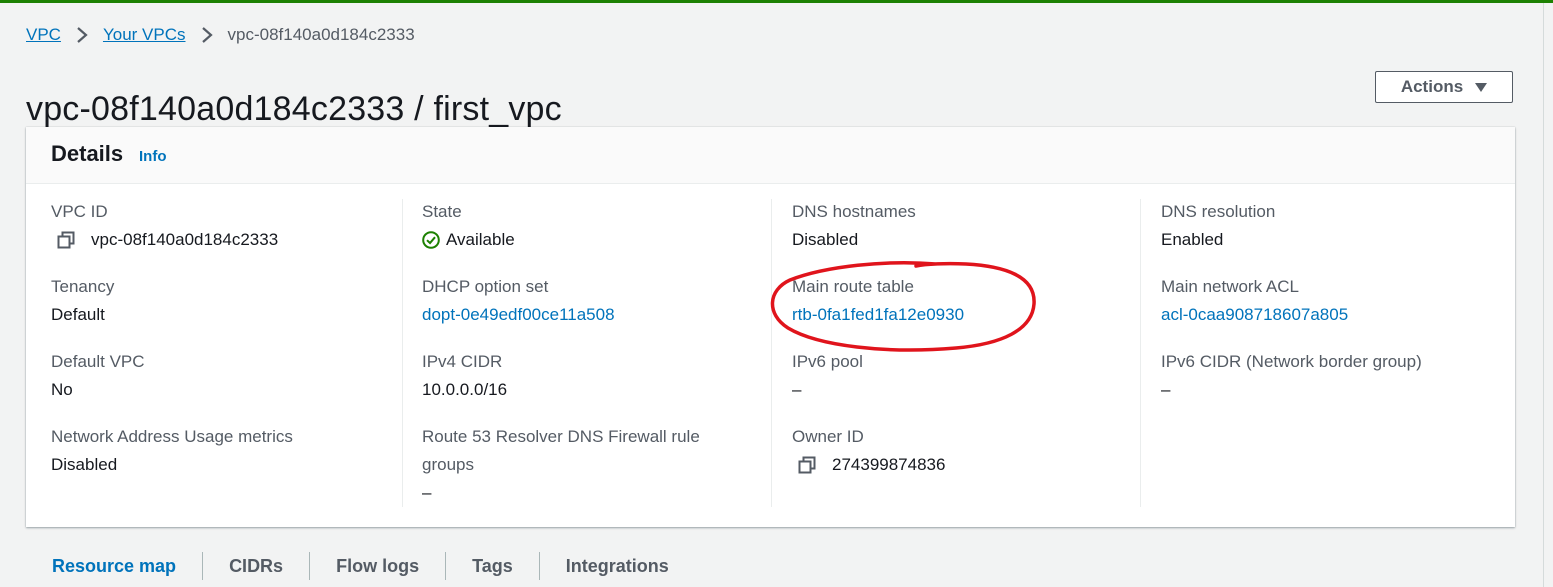 The width and height of the screenshot is (1553, 587). What do you see at coordinates (1230, 286) in the screenshot?
I see `field-label: Main network ACL` at bounding box center [1230, 286].